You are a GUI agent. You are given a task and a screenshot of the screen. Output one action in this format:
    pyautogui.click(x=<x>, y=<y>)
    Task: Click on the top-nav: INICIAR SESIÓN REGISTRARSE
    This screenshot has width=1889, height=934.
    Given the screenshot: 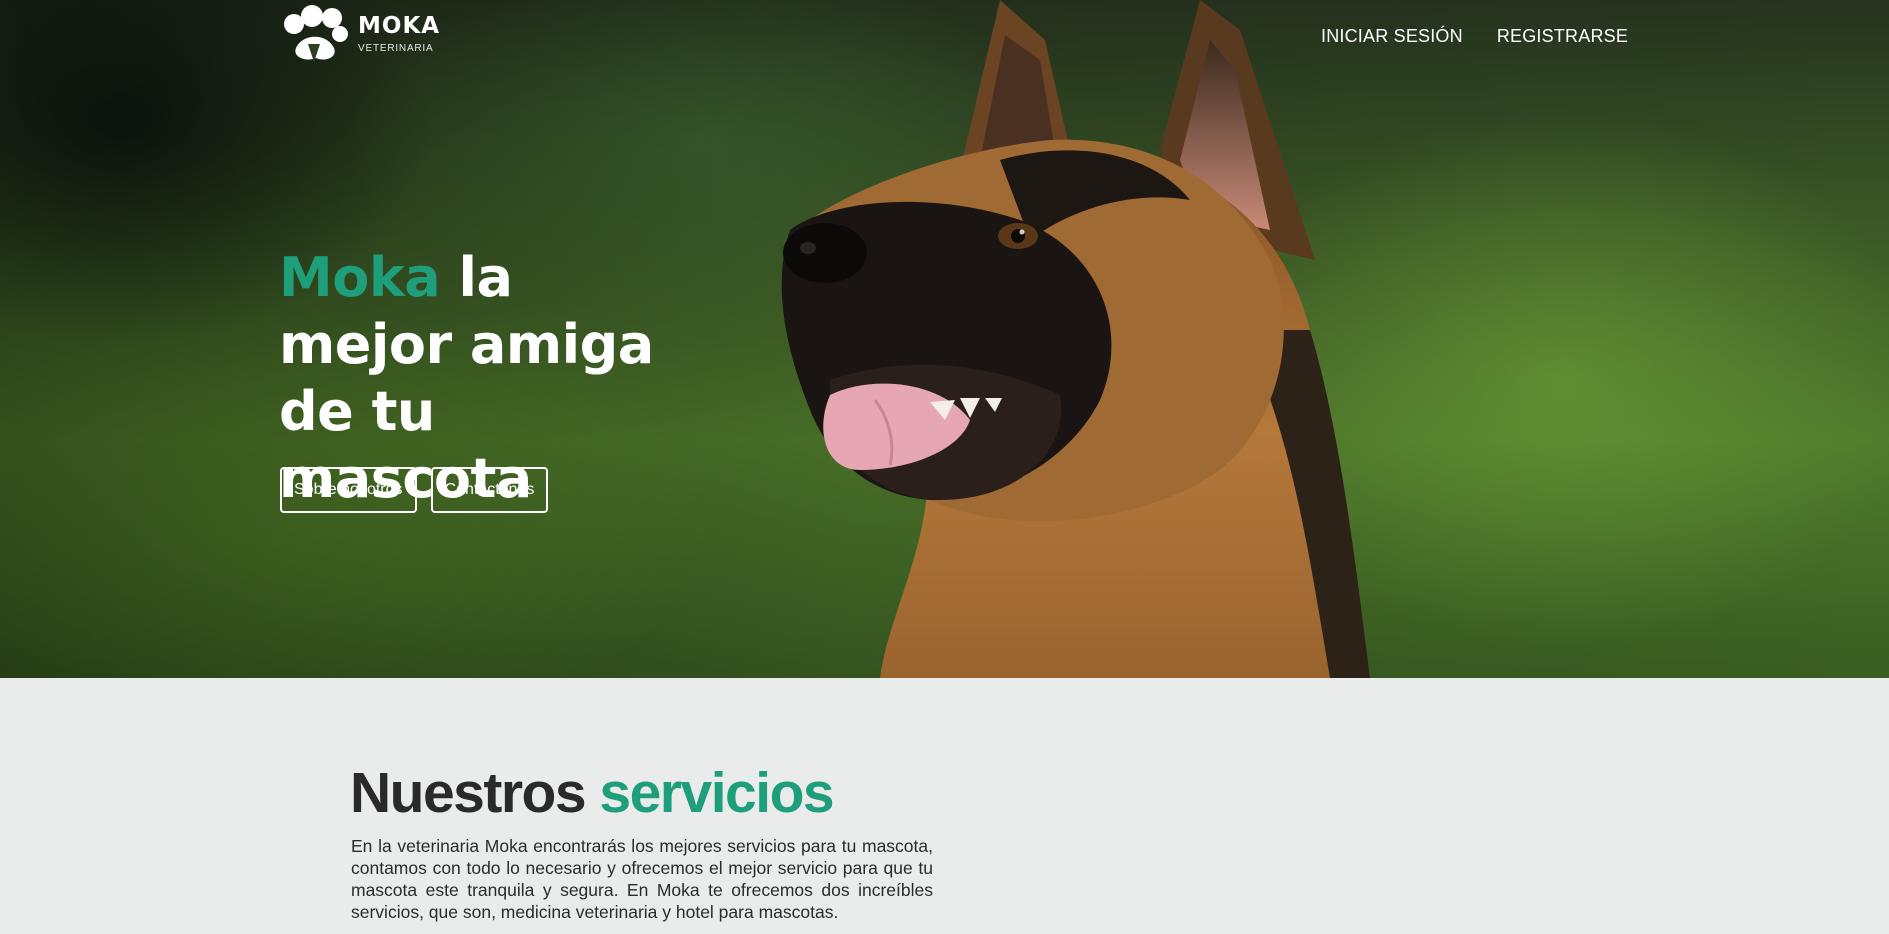 What is the action you would take?
    pyautogui.click(x=1474, y=36)
    